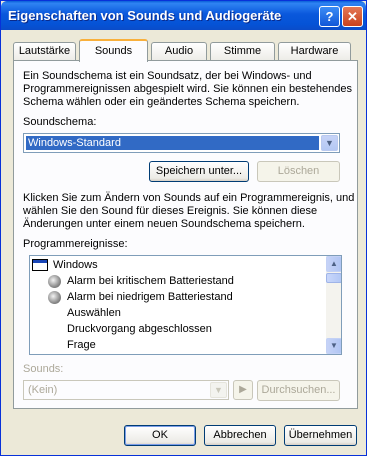 This screenshot has width=367, height=456. I want to click on window-icon, so click(40, 265).